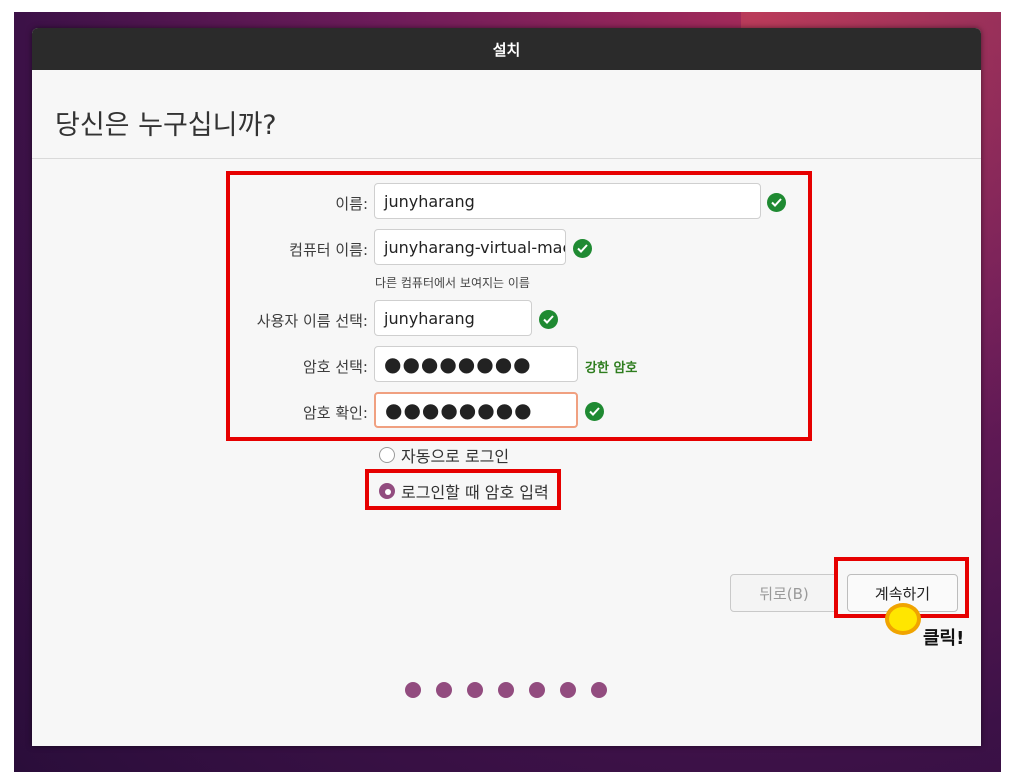 The height and width of the screenshot is (781, 1011). What do you see at coordinates (166, 125) in the screenshot?
I see `page-title: 당신은 누구십니까?` at bounding box center [166, 125].